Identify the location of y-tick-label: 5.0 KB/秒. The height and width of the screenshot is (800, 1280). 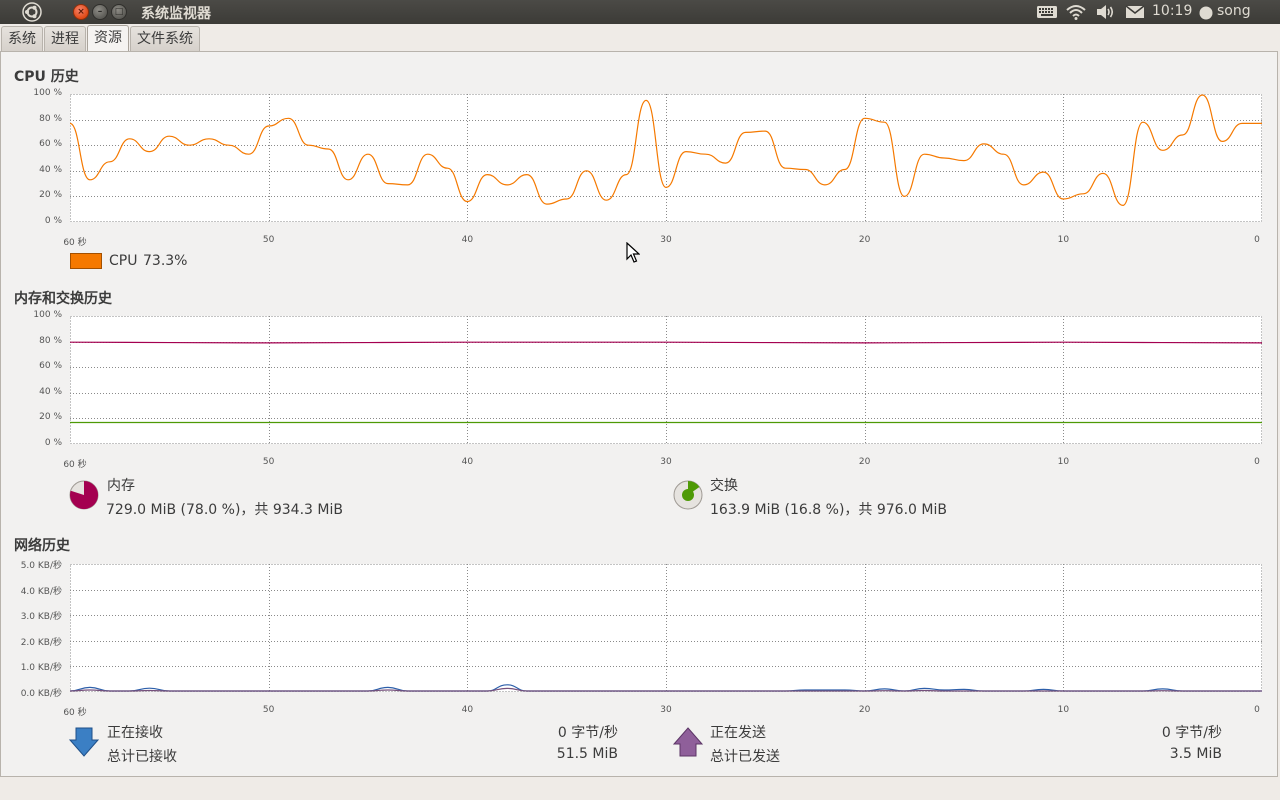
(41, 566).